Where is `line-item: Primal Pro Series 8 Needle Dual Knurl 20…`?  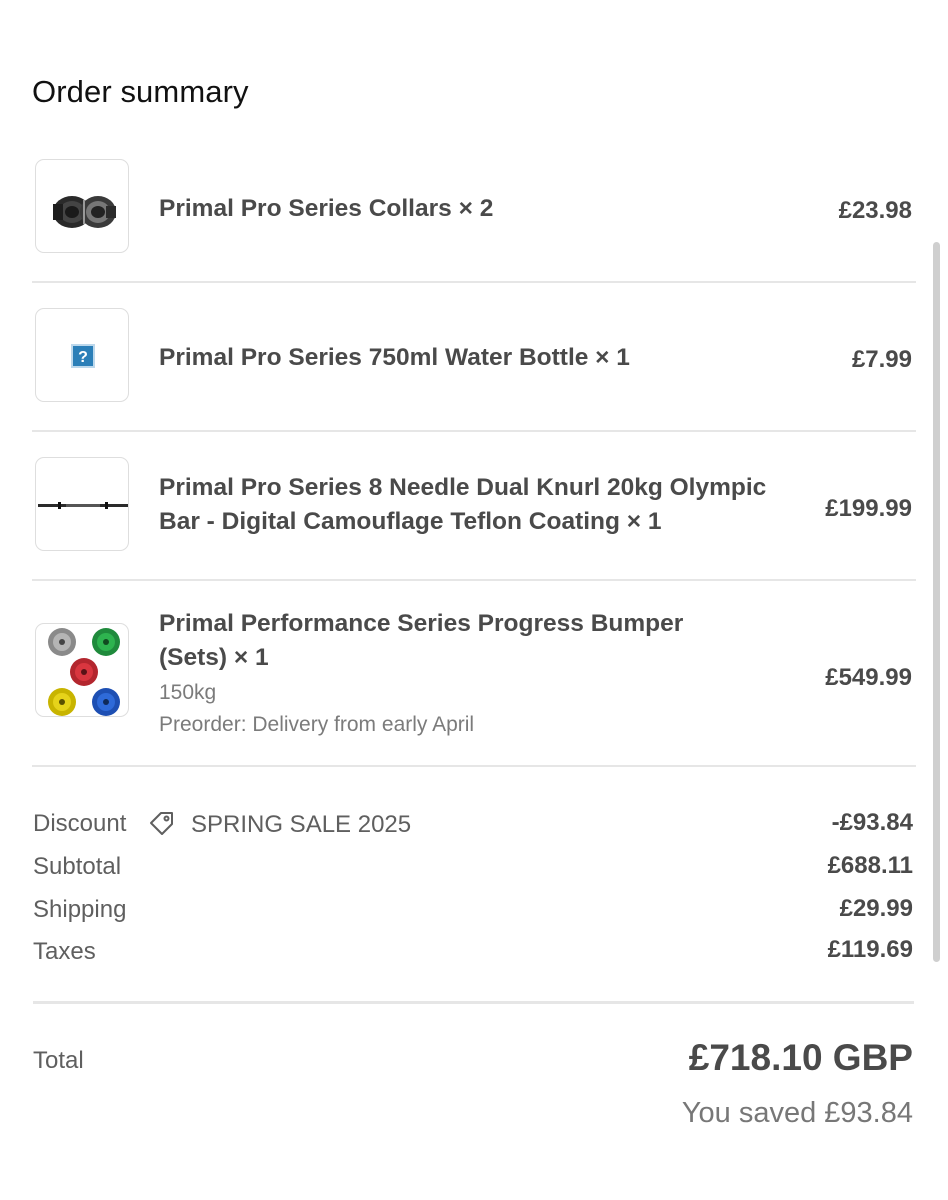
line-item: Primal Pro Series 8 Needle Dual Knurl 20… is located at coordinates (474, 507).